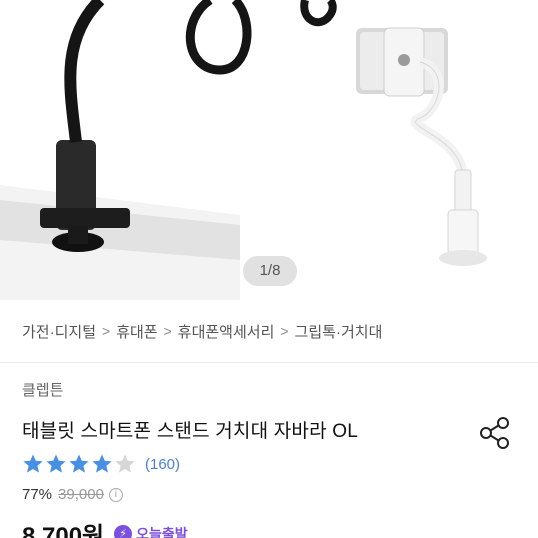 This screenshot has width=538, height=538. Describe the element at coordinates (190, 431) in the screenshot. I see `product-title: 태블릿 스마트폰 스탠드 거치대 자바라 OL` at that location.